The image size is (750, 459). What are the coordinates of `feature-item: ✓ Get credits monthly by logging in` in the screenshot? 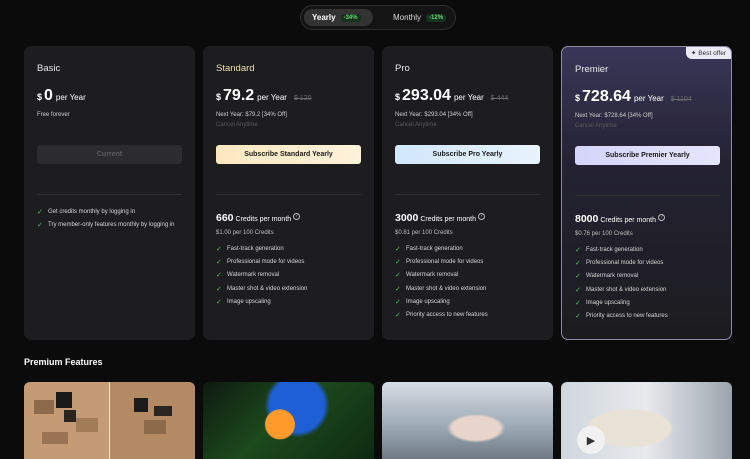 It's located at (86, 212).